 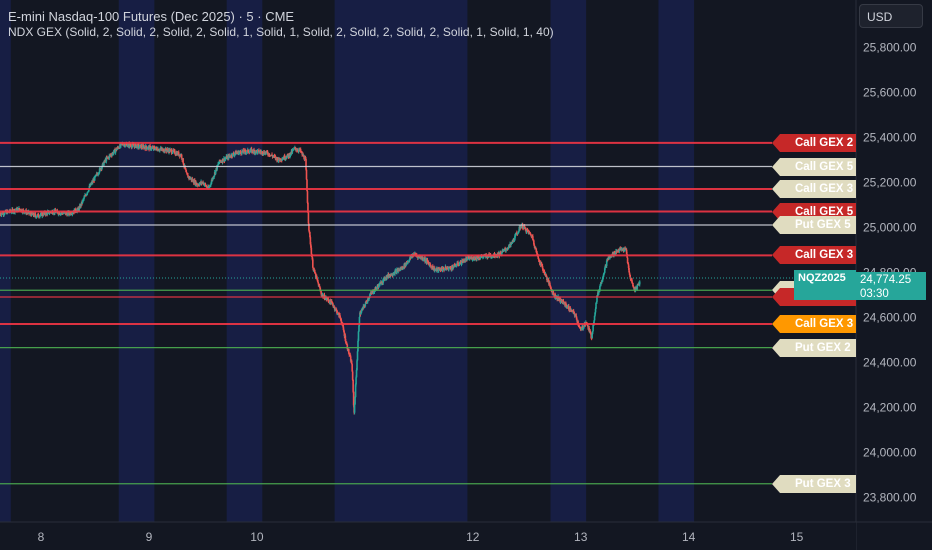 I want to click on y-tick-label: 23,800.00, so click(x=890, y=497).